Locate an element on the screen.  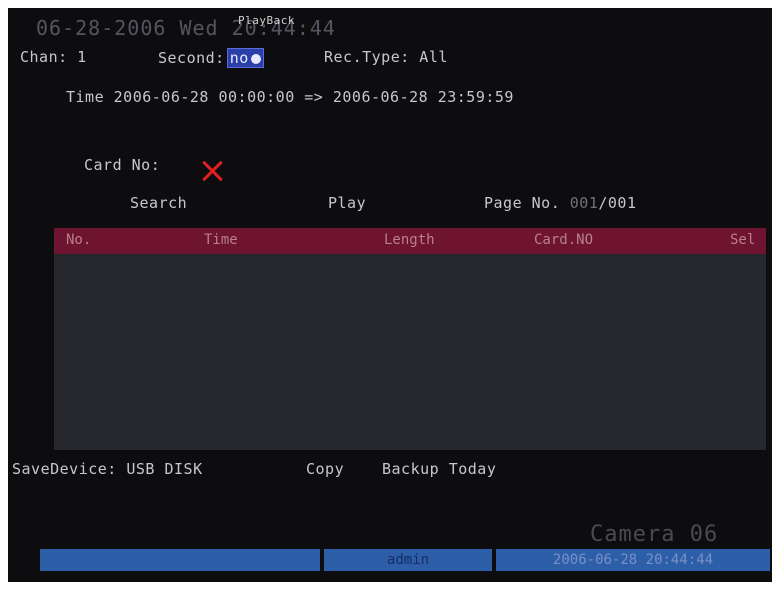
page-label: Page No. is located at coordinates (522, 203).